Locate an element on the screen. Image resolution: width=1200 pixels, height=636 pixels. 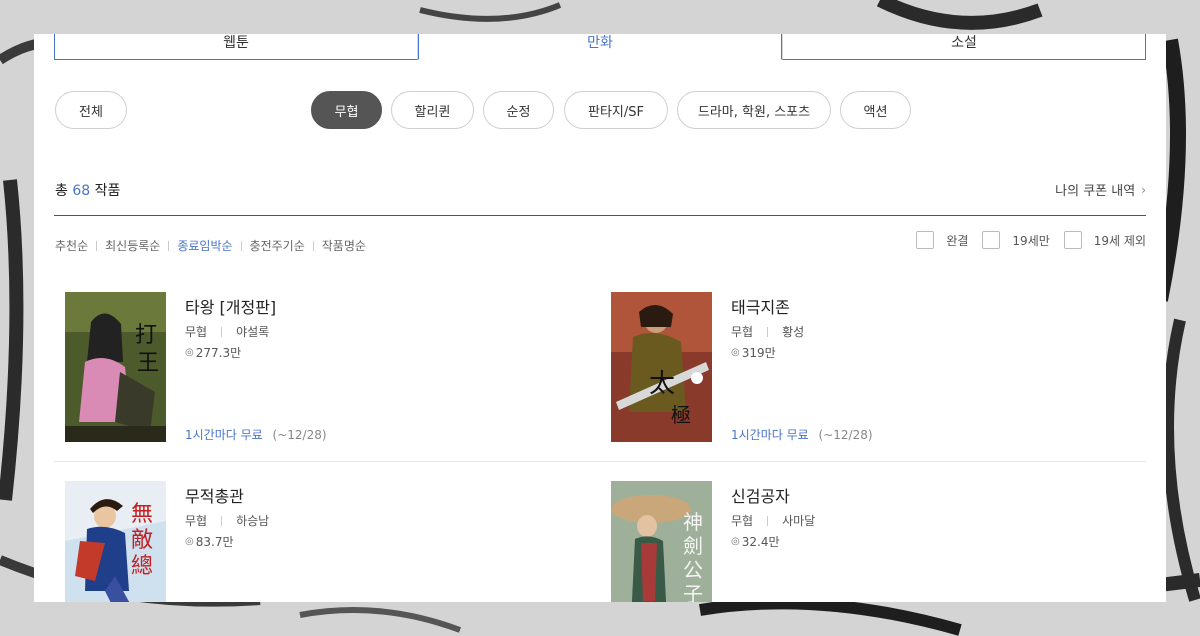
work-views: ◎ 319만 is located at coordinates (753, 352).